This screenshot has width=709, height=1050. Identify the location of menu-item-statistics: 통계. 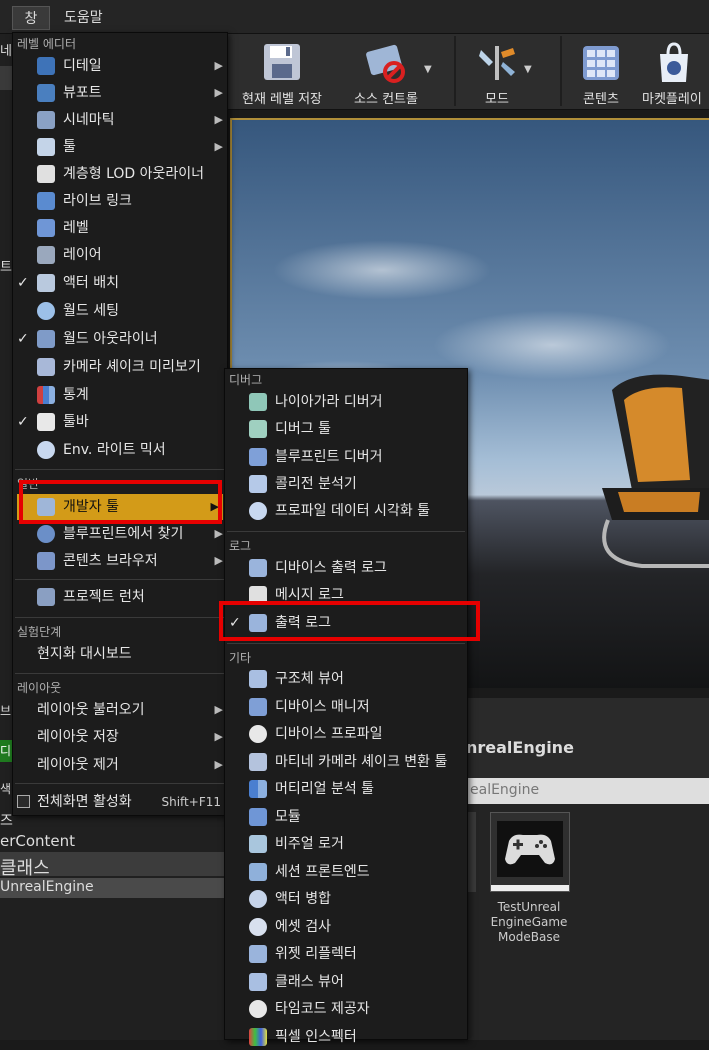
(120, 395).